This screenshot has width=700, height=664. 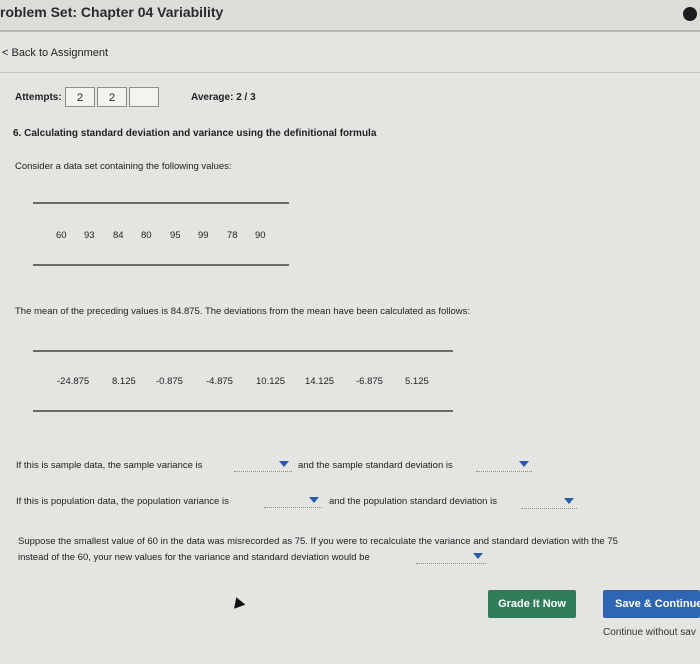 What do you see at coordinates (271, 381) in the screenshot?
I see `deviation-value: 10.125` at bounding box center [271, 381].